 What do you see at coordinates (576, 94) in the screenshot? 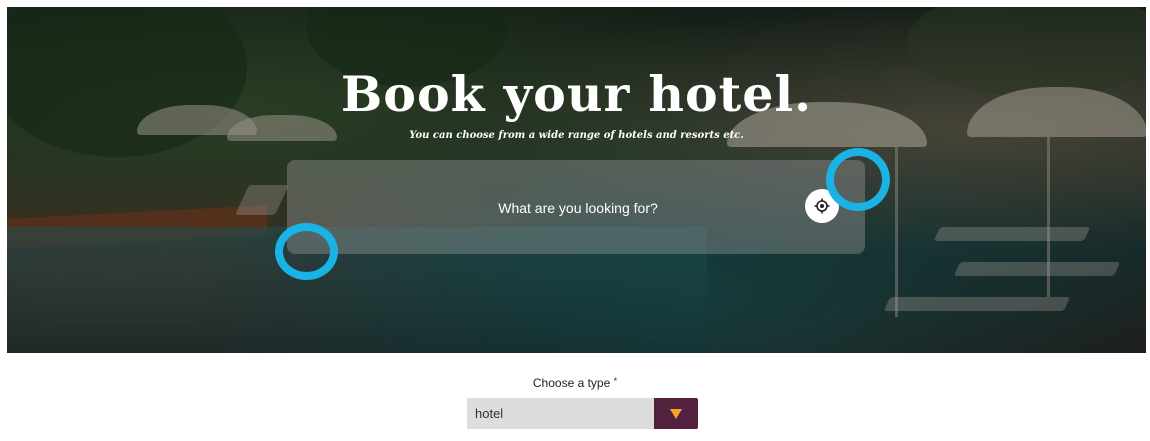
I see `page-title: Book your hotel.` at bounding box center [576, 94].